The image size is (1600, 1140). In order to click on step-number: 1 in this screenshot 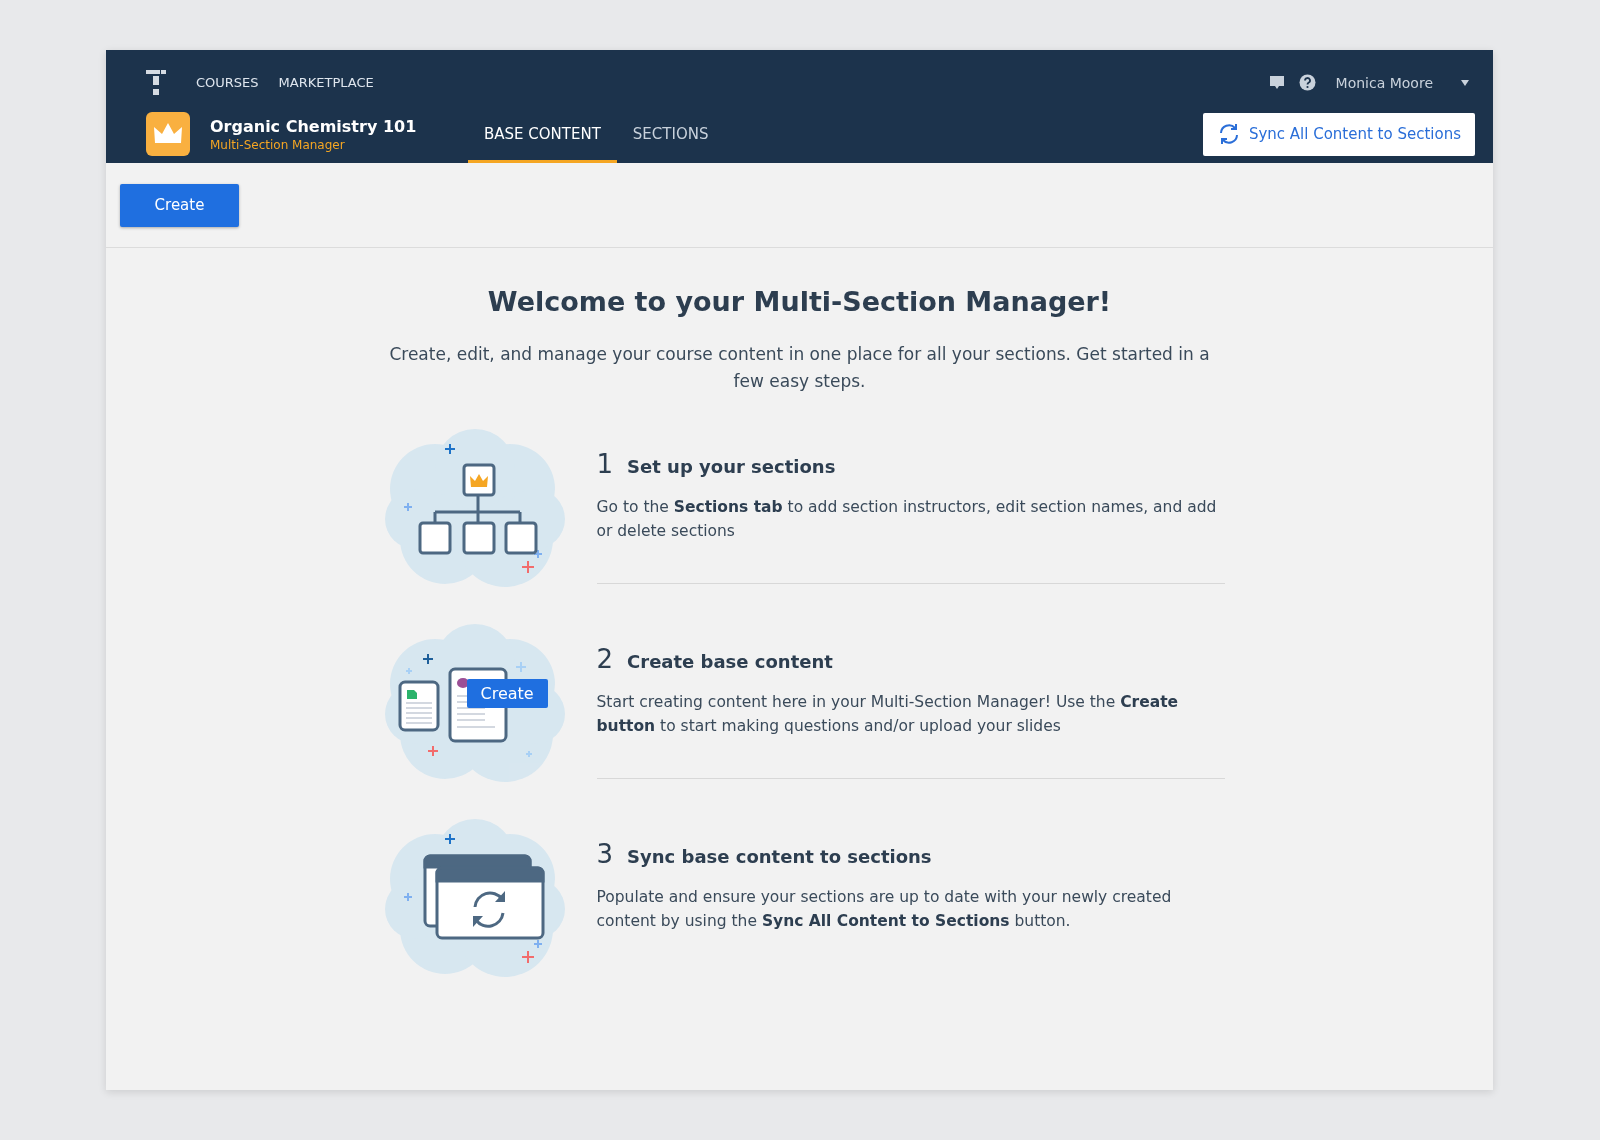, I will do `click(605, 464)`.